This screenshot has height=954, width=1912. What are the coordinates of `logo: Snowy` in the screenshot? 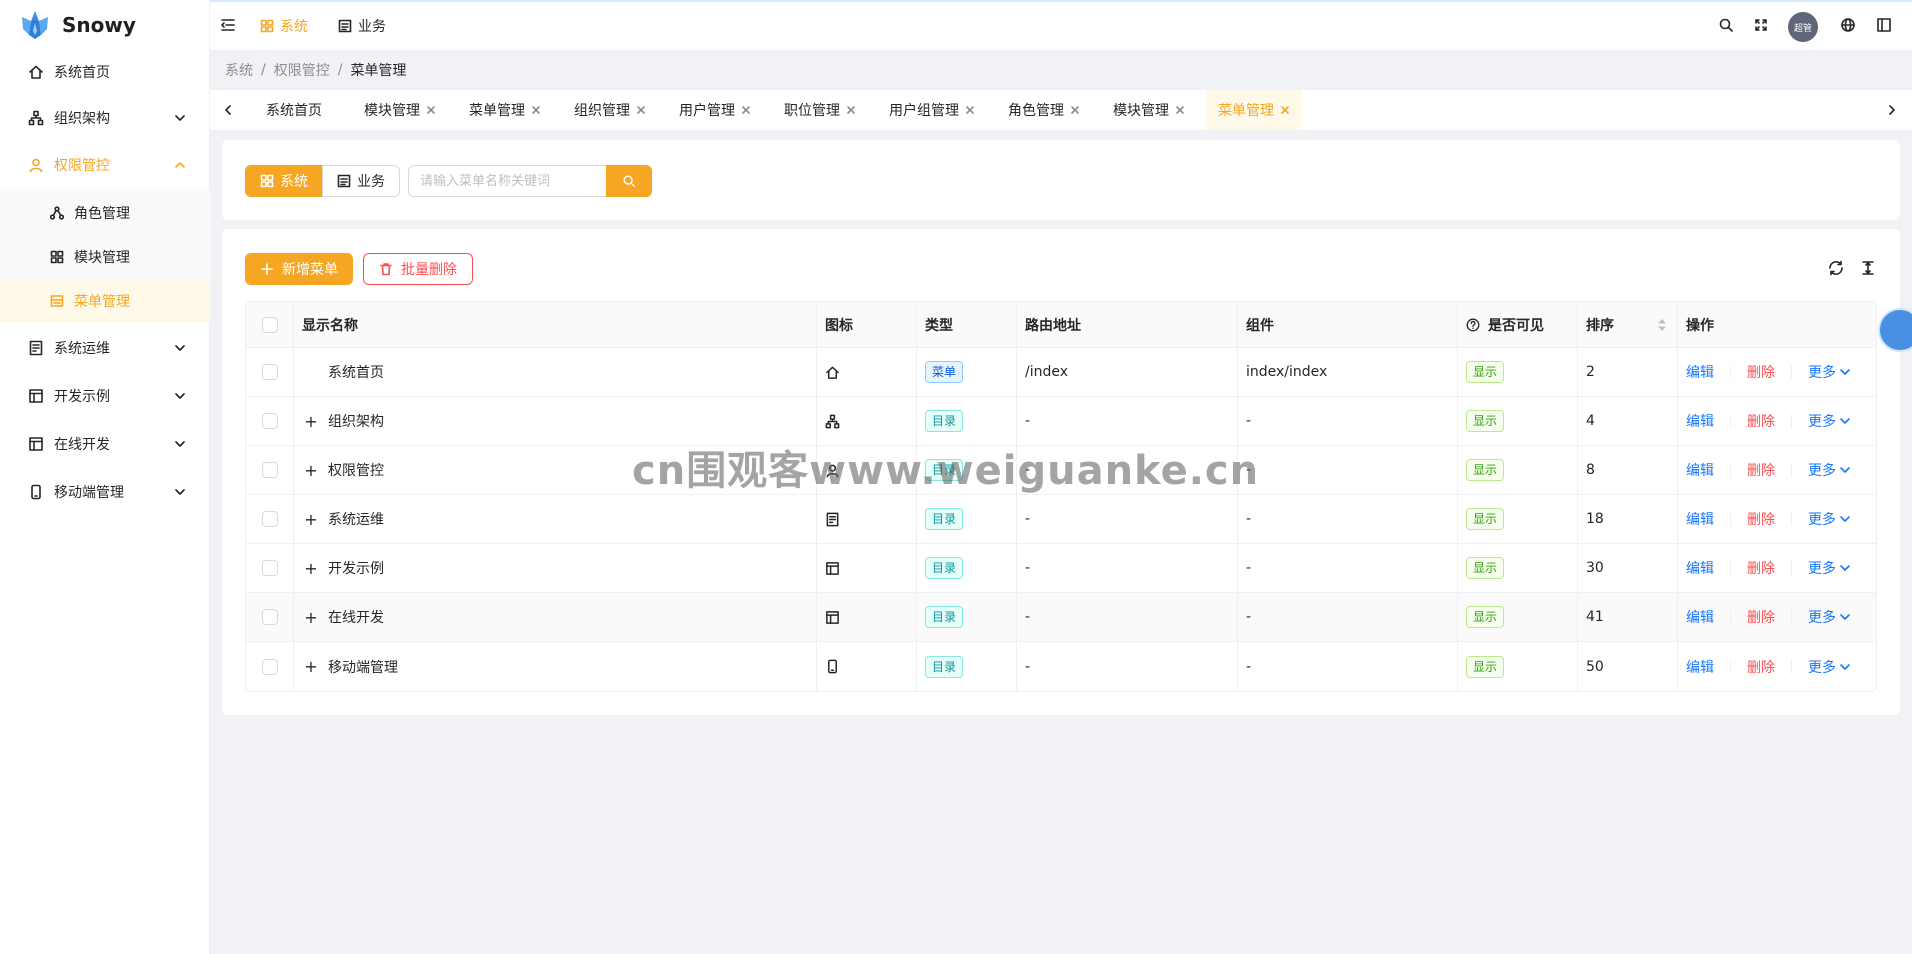 It's located at (77, 25).